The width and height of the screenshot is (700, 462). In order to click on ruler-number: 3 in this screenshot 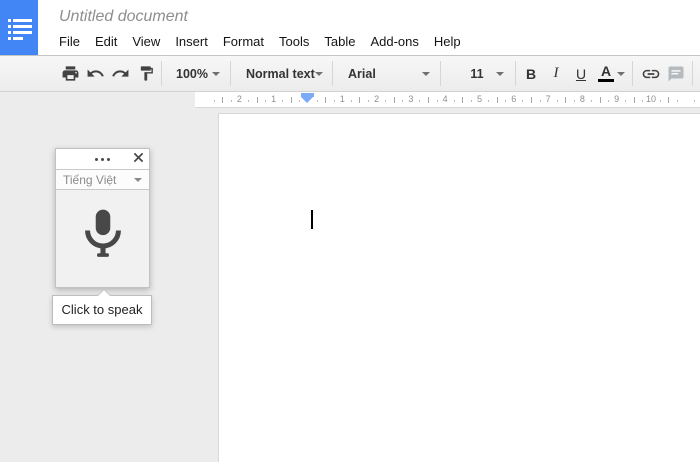, I will do `click(411, 99)`.